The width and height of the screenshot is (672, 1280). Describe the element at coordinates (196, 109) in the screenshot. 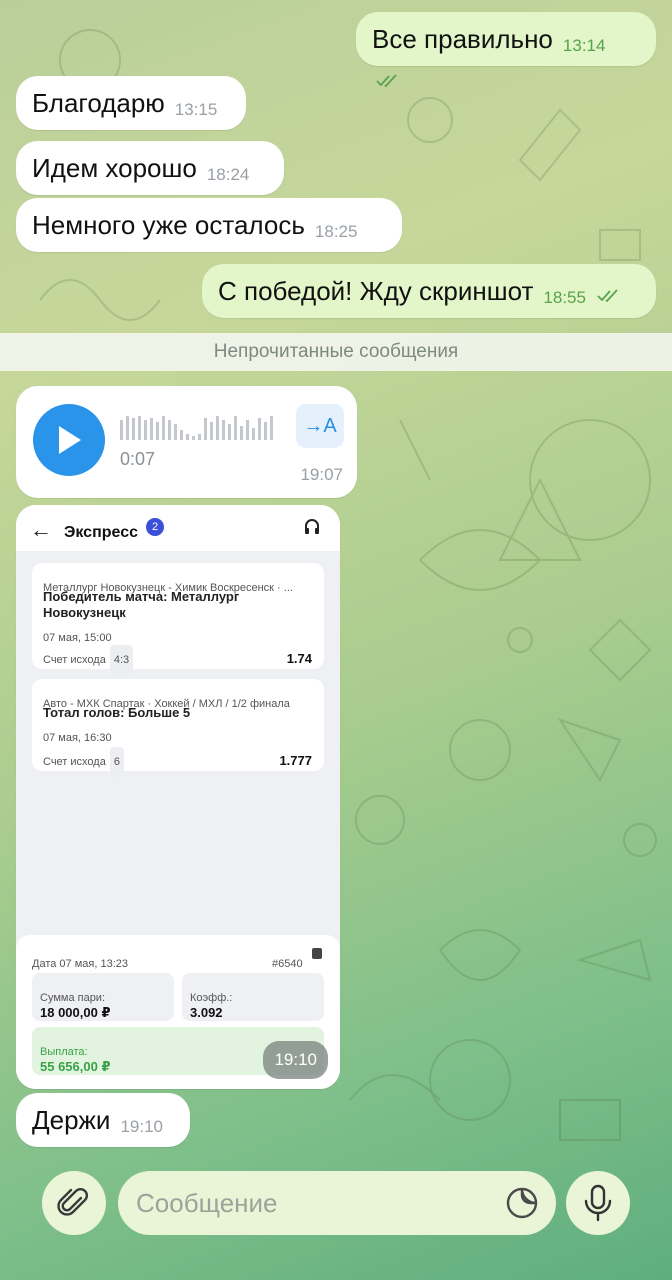

I see `message-time: 13:15` at that location.